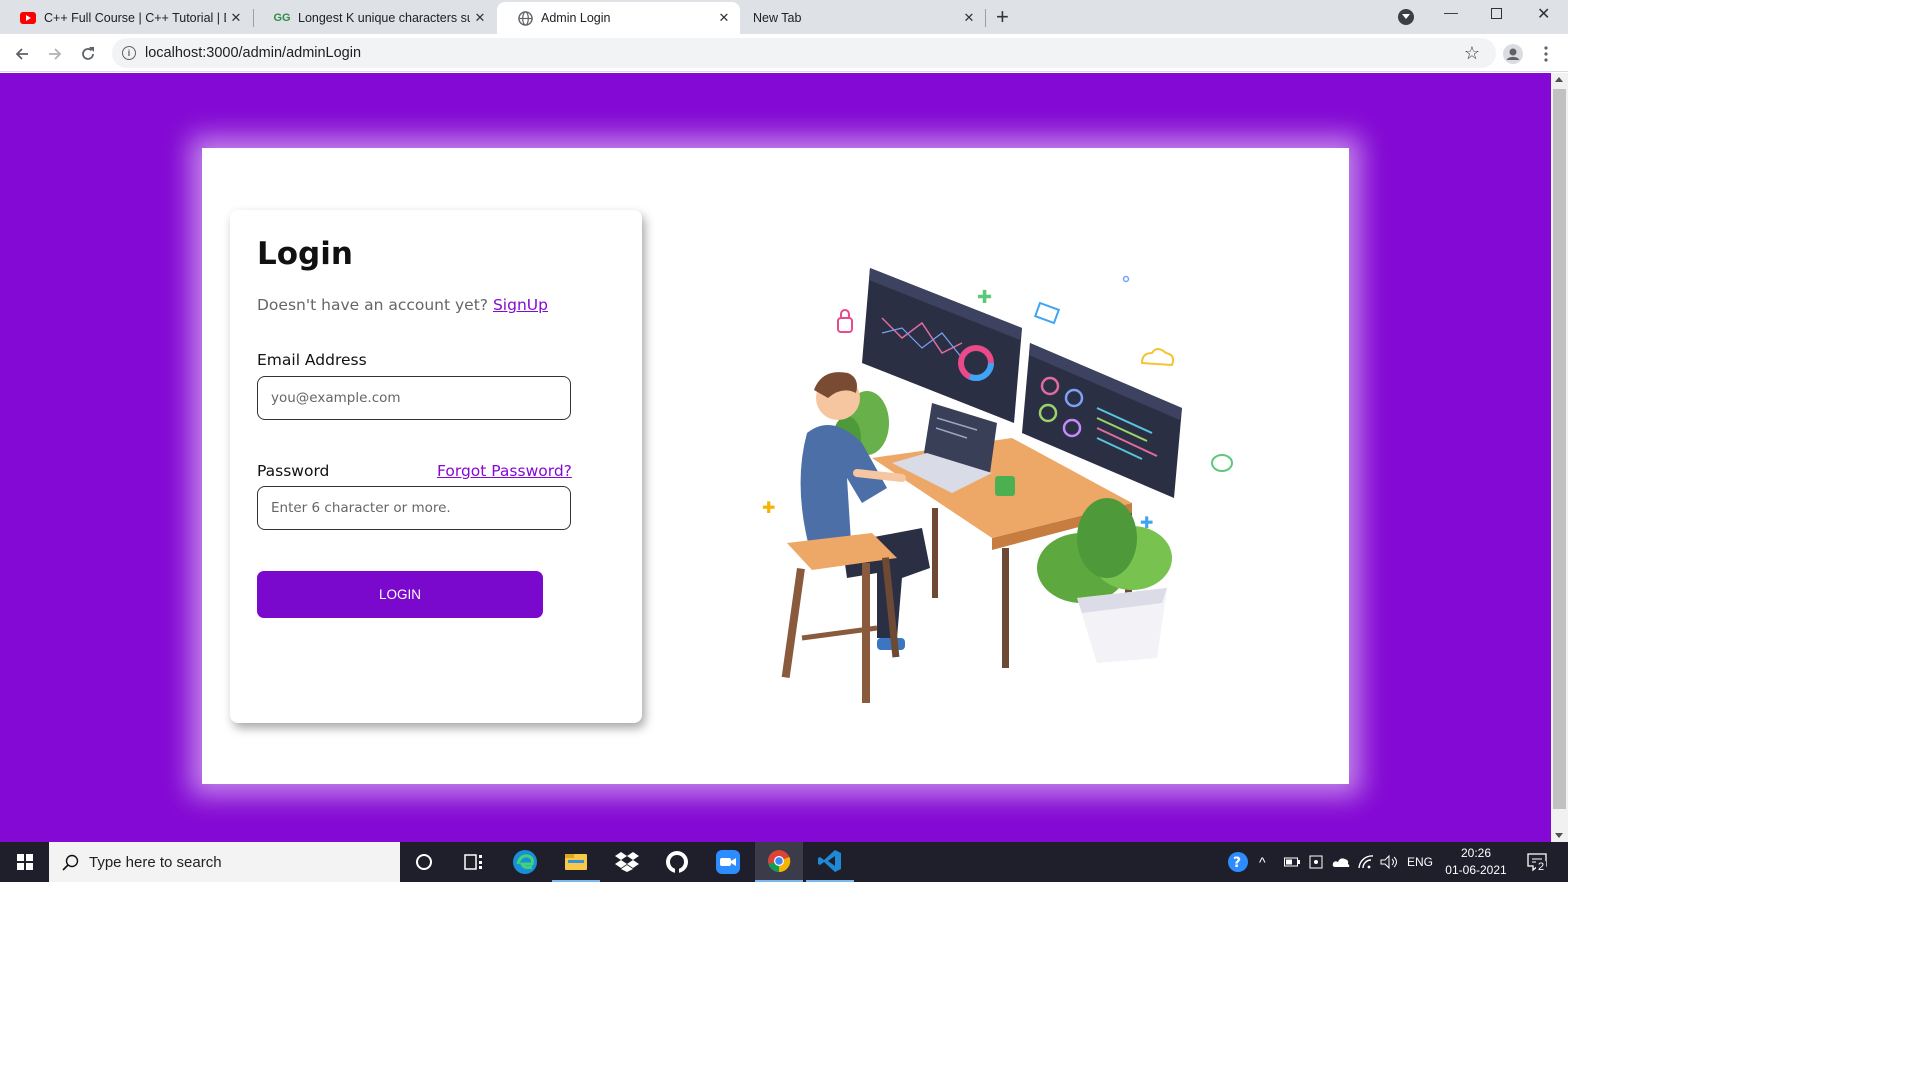  I want to click on vertical-scrollbar, so click(1559, 457).